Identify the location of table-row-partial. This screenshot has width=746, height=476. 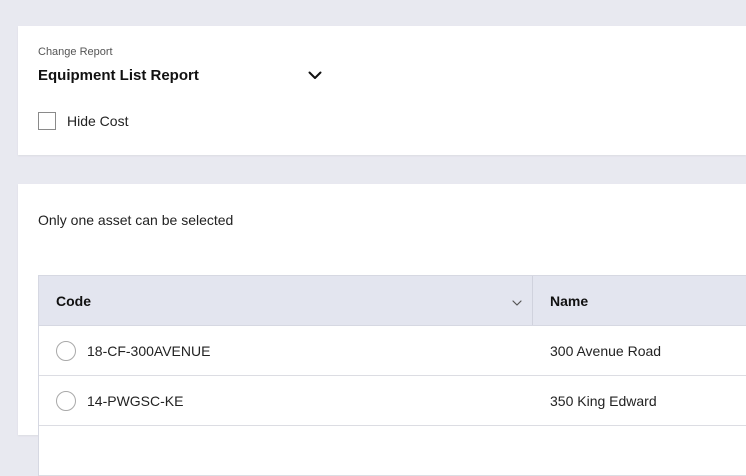
(392, 451).